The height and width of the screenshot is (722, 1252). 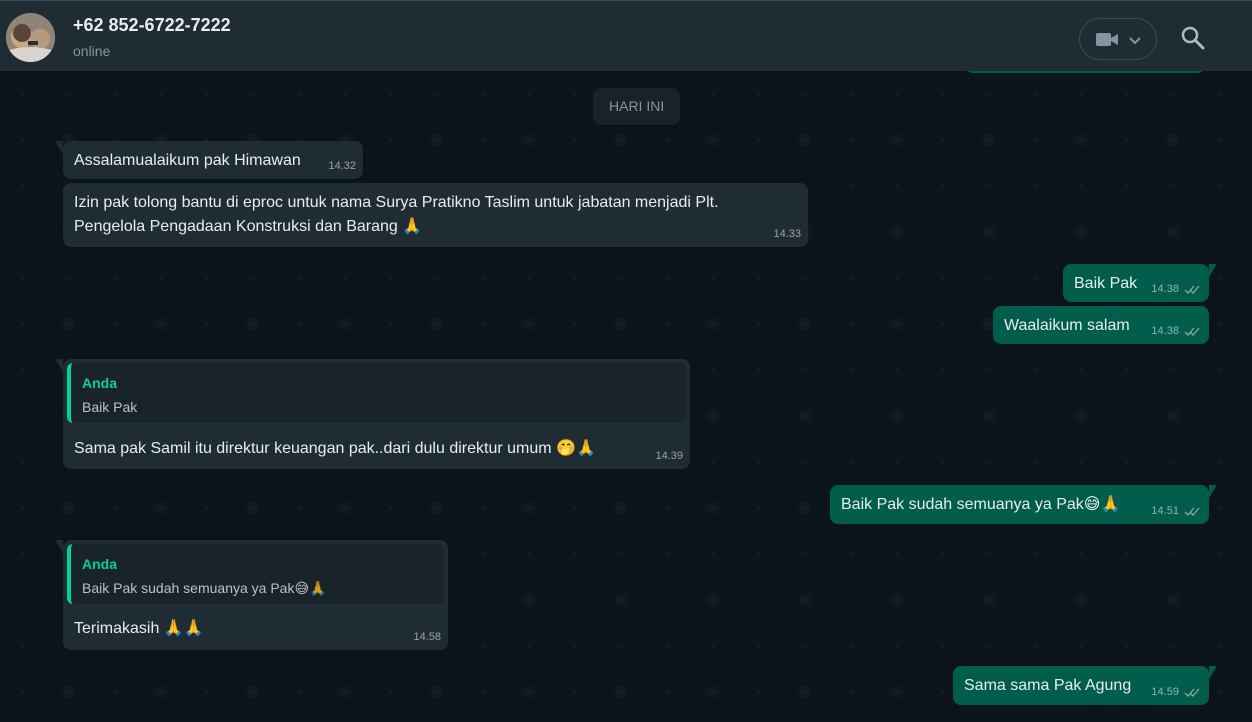 I want to click on contact-status: online, so click(x=92, y=51).